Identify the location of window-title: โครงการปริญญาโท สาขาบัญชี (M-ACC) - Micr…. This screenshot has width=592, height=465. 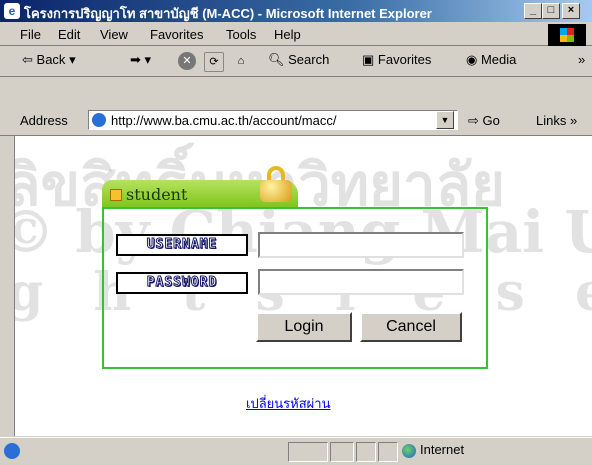
(228, 13).